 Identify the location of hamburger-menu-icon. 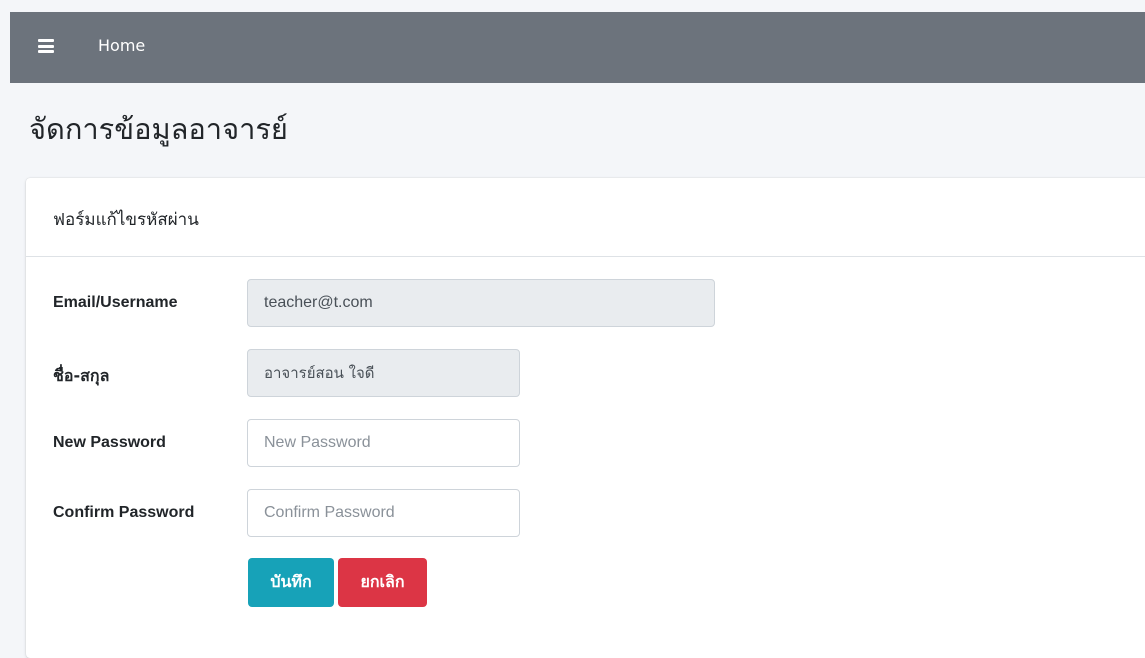
(46, 46).